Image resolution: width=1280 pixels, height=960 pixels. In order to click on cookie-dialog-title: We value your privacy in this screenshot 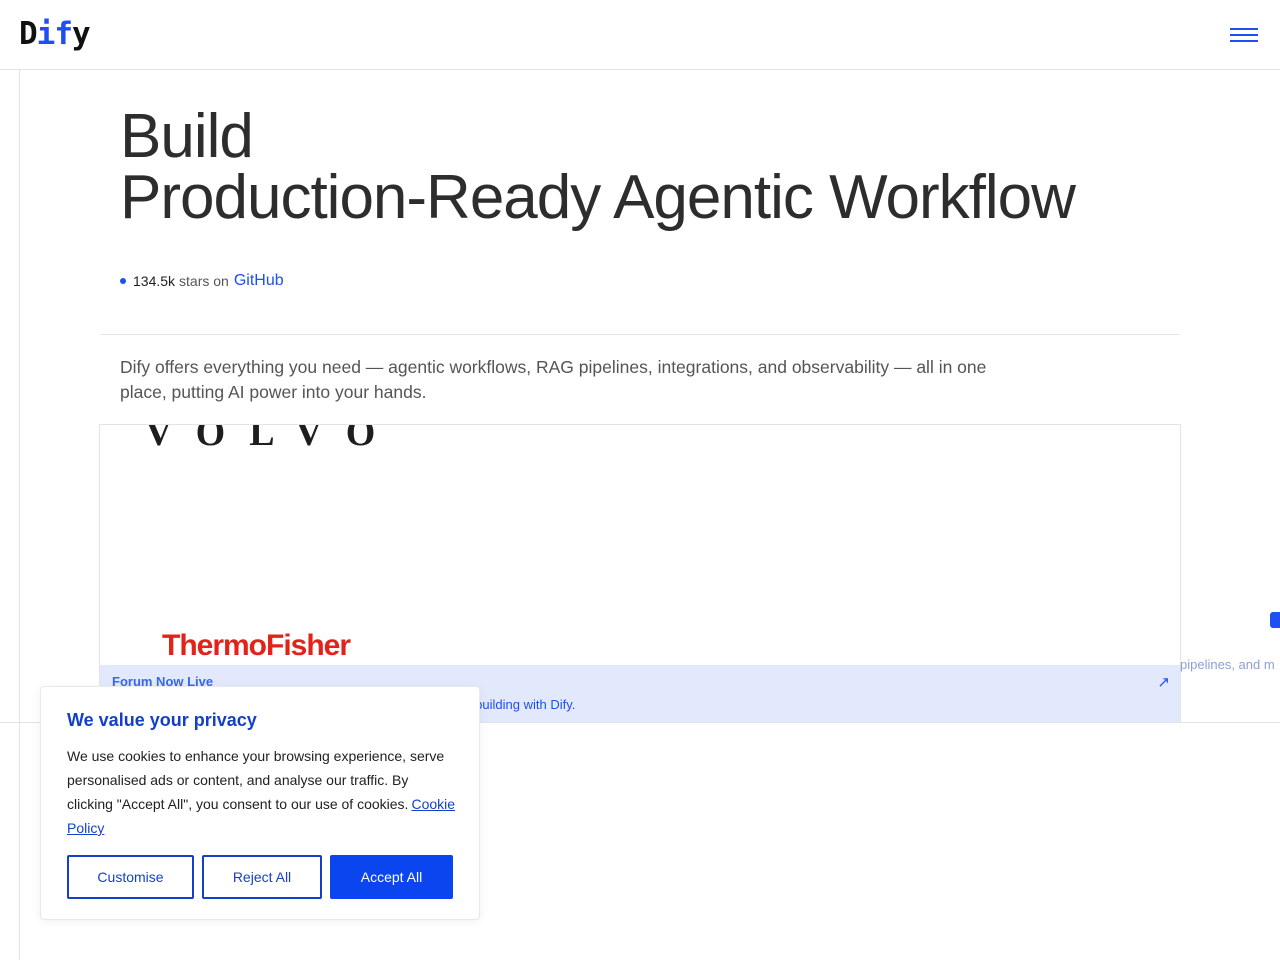, I will do `click(162, 720)`.